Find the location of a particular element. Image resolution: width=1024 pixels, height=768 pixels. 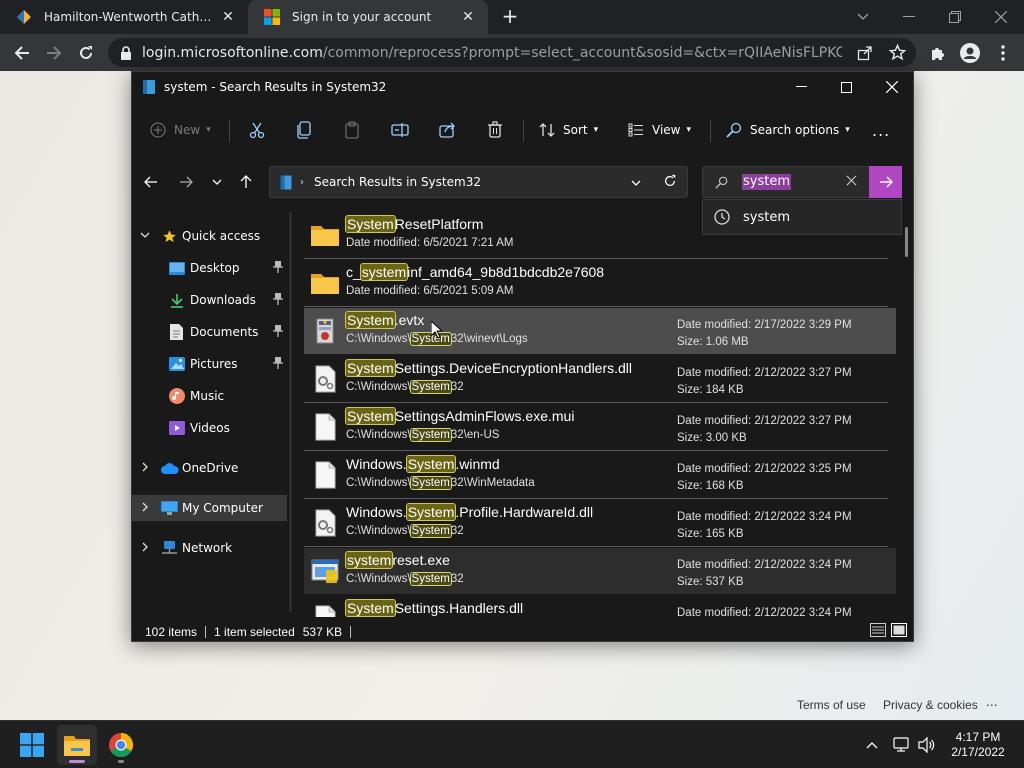

system-clock: 4:17 PM 2/17/2022 is located at coordinates (978, 745).